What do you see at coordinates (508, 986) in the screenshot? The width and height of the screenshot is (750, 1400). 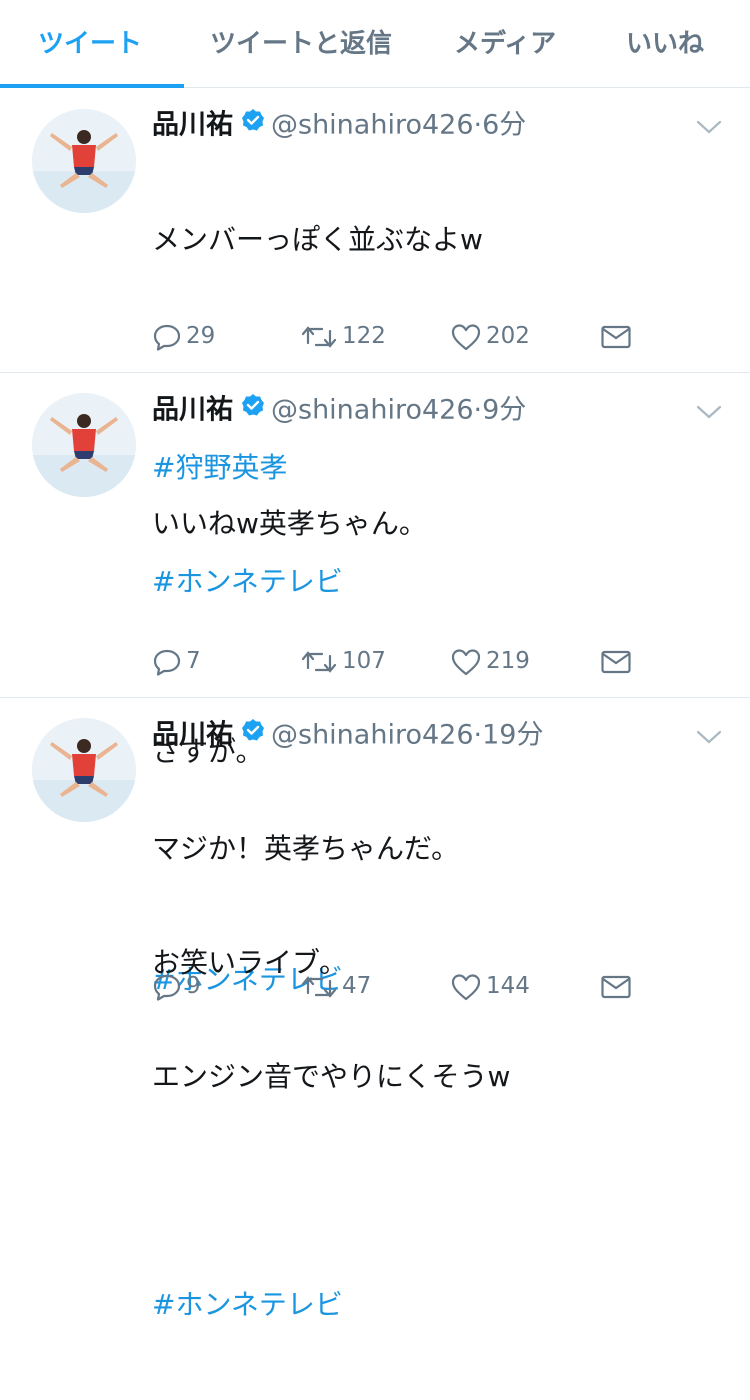 I see `like-count: 144` at bounding box center [508, 986].